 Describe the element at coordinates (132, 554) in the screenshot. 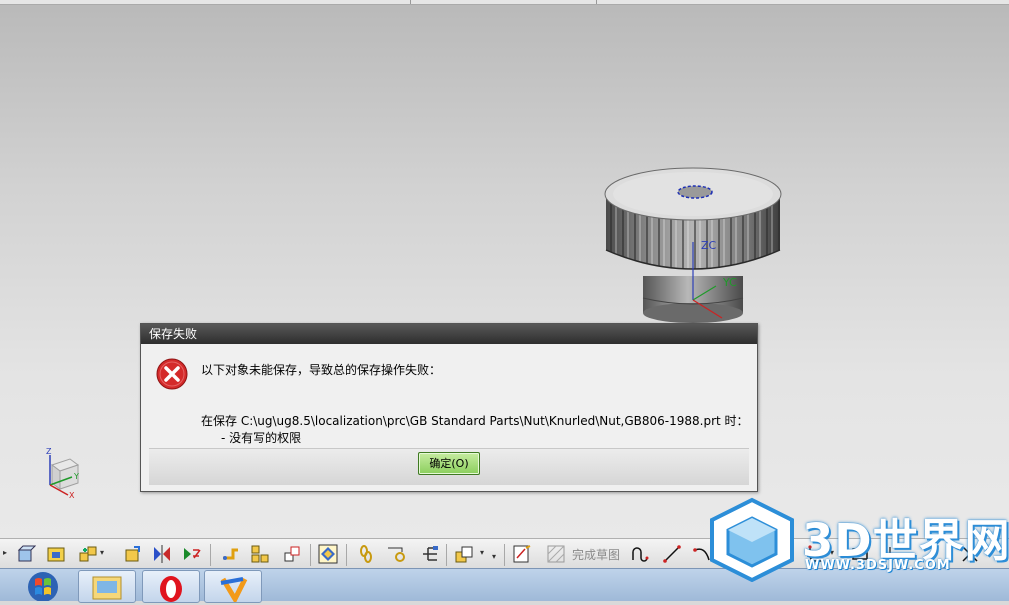

I see `move-component-icon` at that location.